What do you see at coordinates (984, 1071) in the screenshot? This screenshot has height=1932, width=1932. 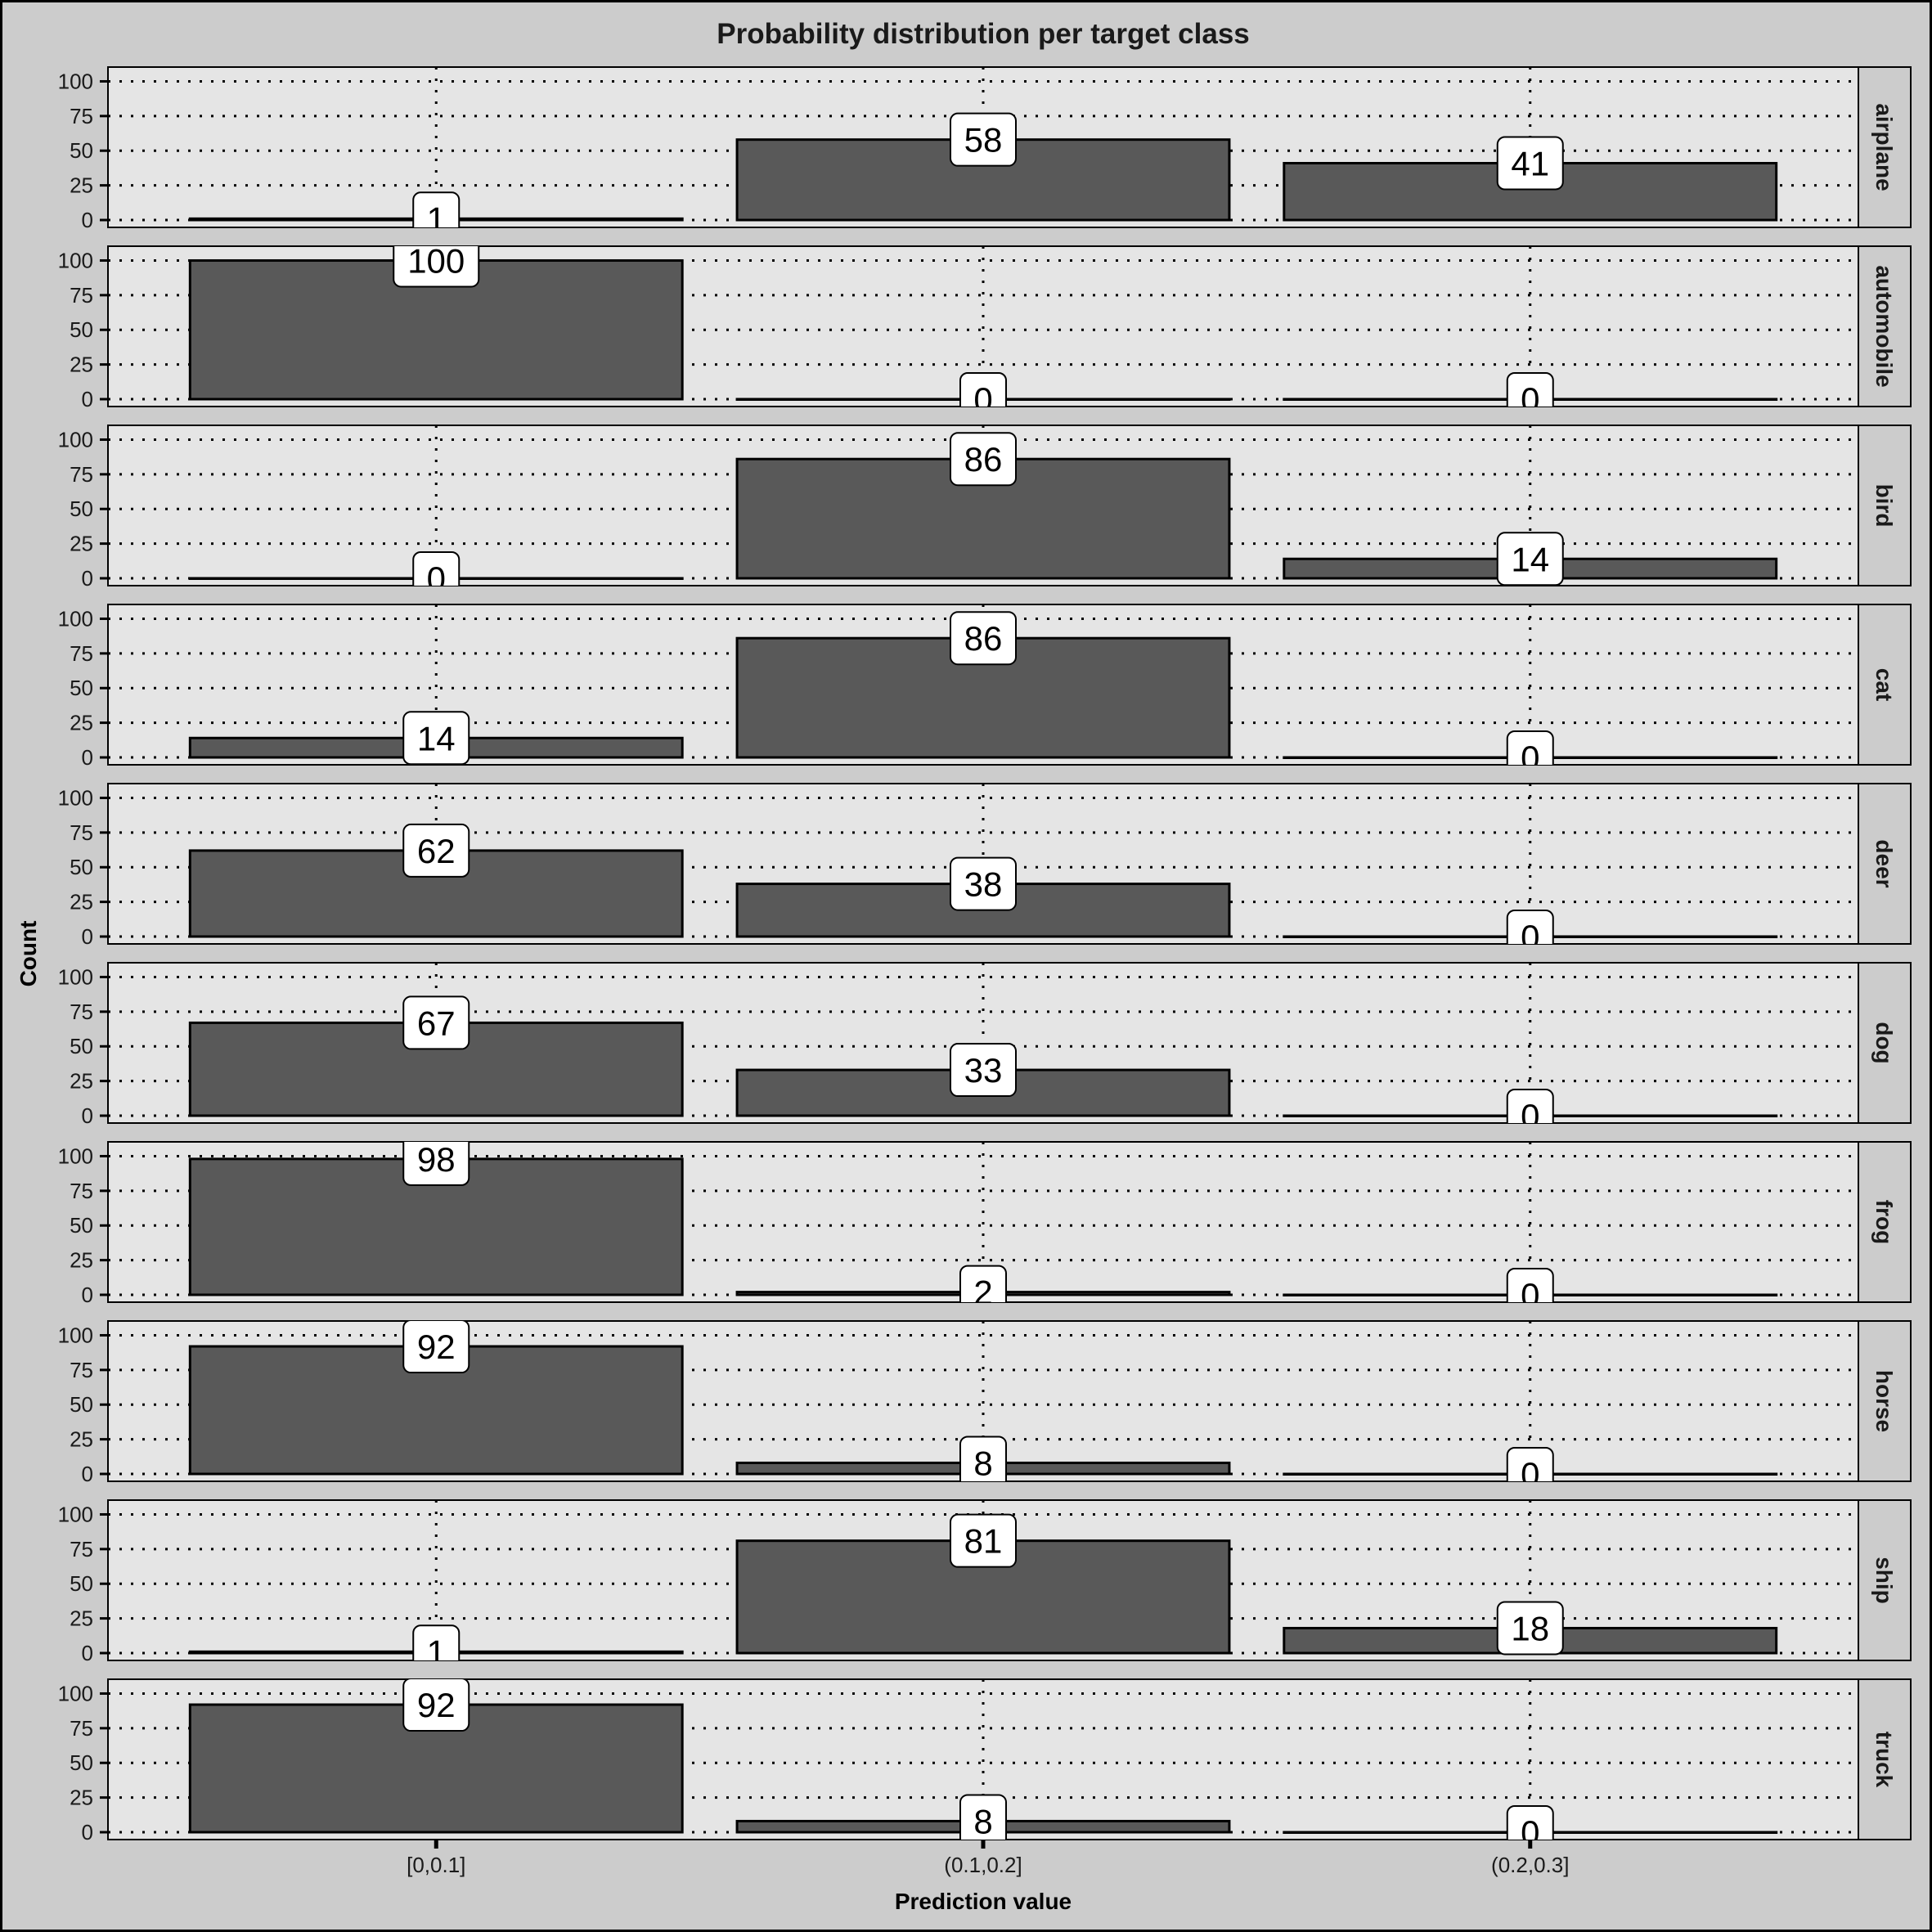 I see `data-label: 33` at bounding box center [984, 1071].